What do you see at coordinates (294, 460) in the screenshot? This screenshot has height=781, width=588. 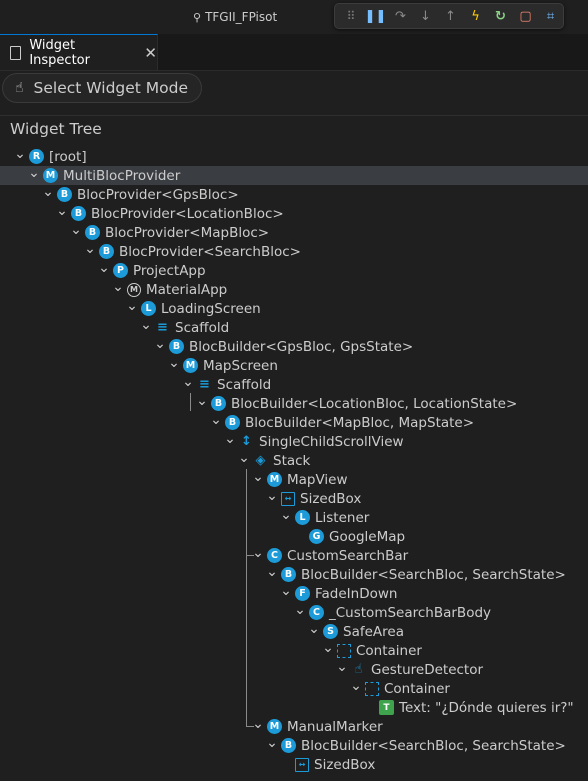 I see `tree-node: ⌄ ◈ Stack` at bounding box center [294, 460].